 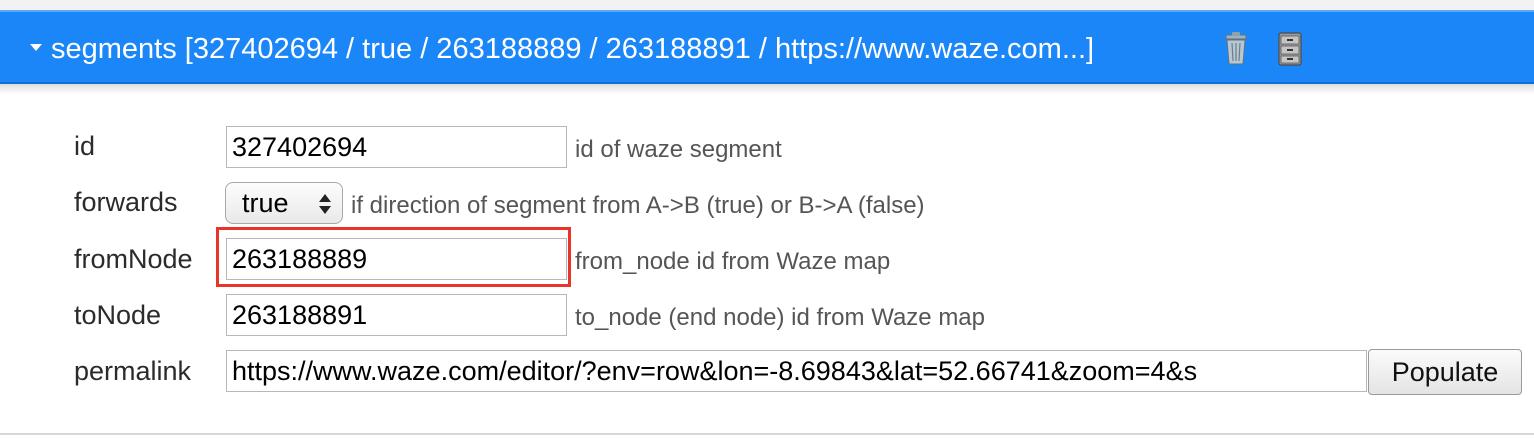 I want to click on populate-button: Populate, so click(x=1445, y=372).